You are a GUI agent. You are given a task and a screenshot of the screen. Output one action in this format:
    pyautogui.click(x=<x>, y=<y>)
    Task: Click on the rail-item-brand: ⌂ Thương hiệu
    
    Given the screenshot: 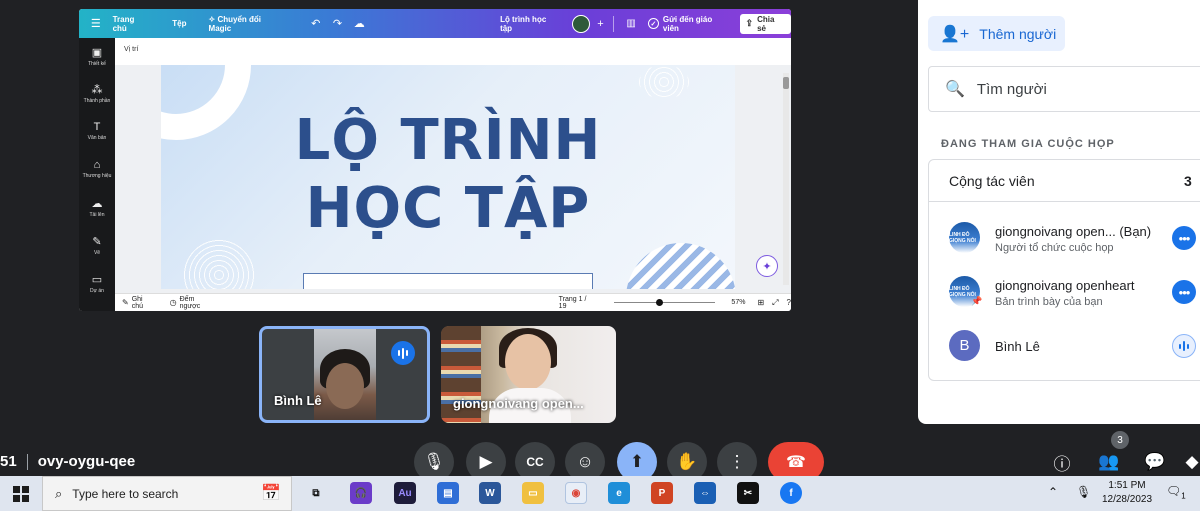 What is the action you would take?
    pyautogui.click(x=97, y=169)
    